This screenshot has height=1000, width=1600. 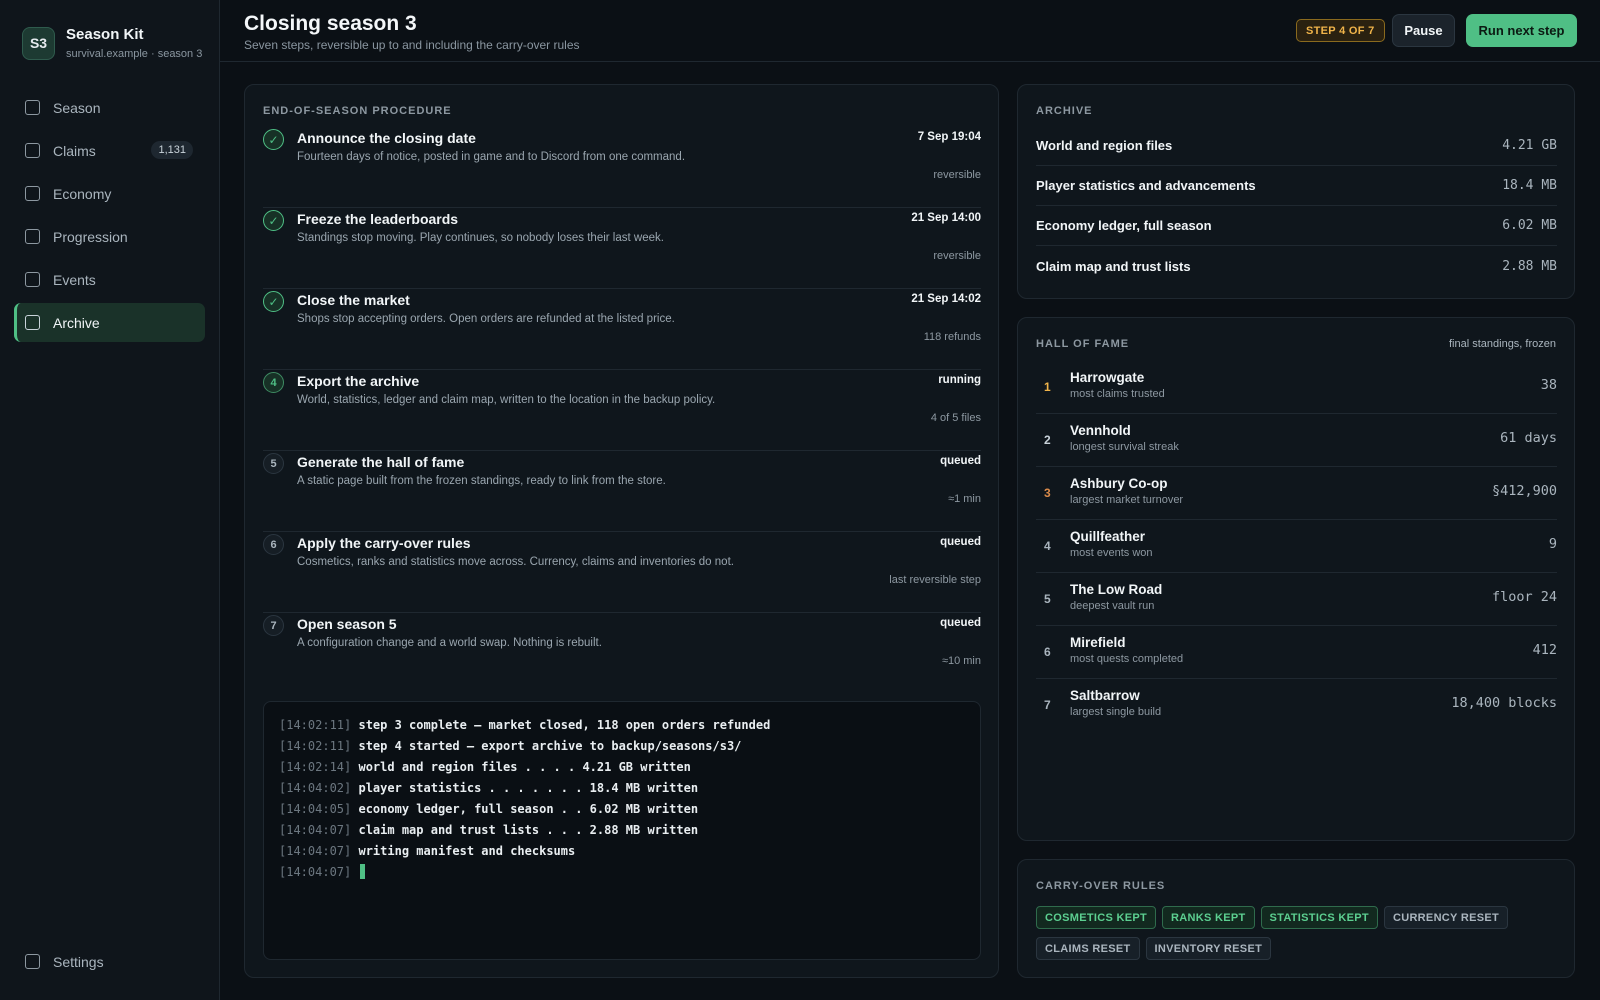 I want to click on archive-item-size: 2.88 MB, so click(x=1529, y=266).